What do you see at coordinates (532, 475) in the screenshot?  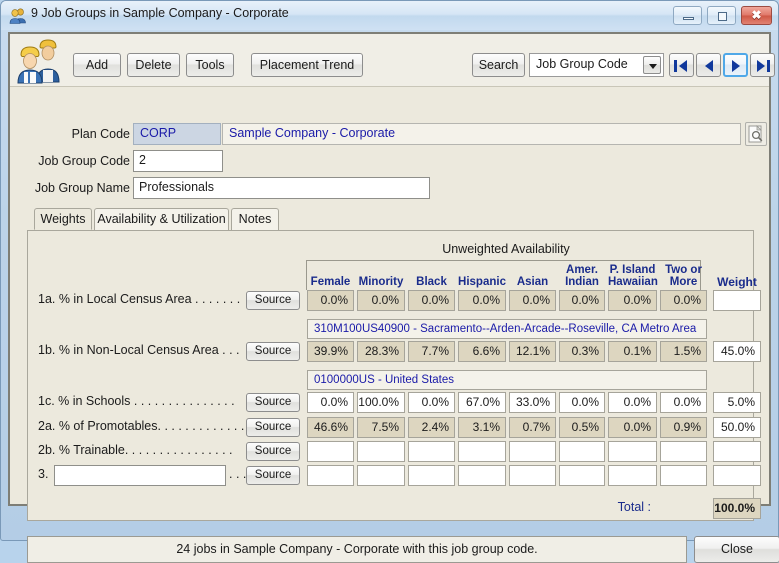 I see `cell-r5-c4` at bounding box center [532, 475].